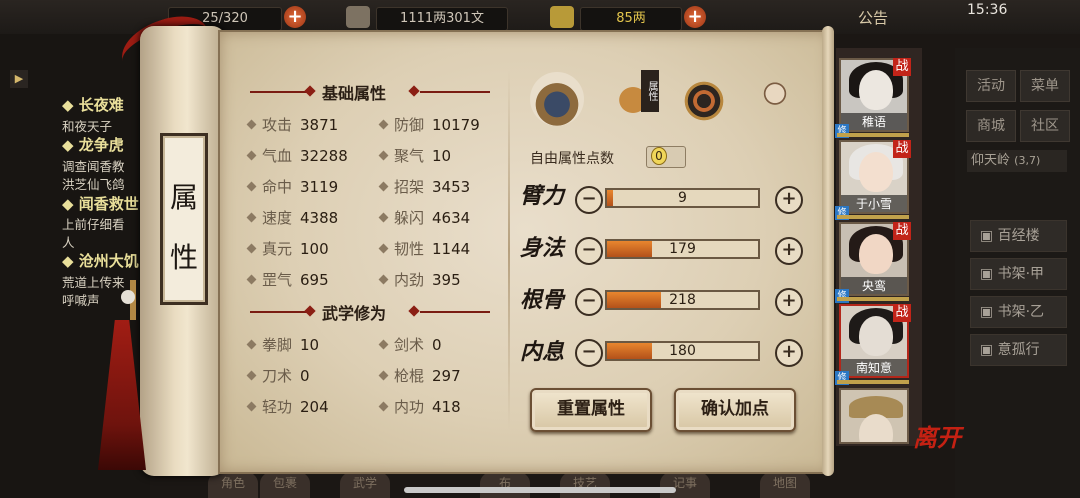  What do you see at coordinates (991, 86) in the screenshot?
I see `activity-button: 活动` at bounding box center [991, 86].